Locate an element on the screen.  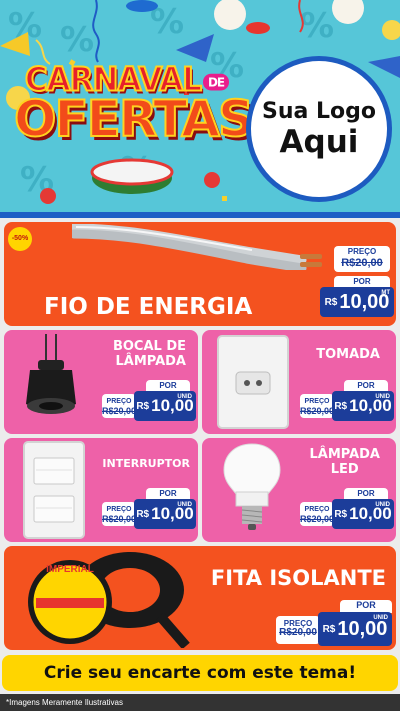
headline-de: DE is located at coordinates (216, 81).